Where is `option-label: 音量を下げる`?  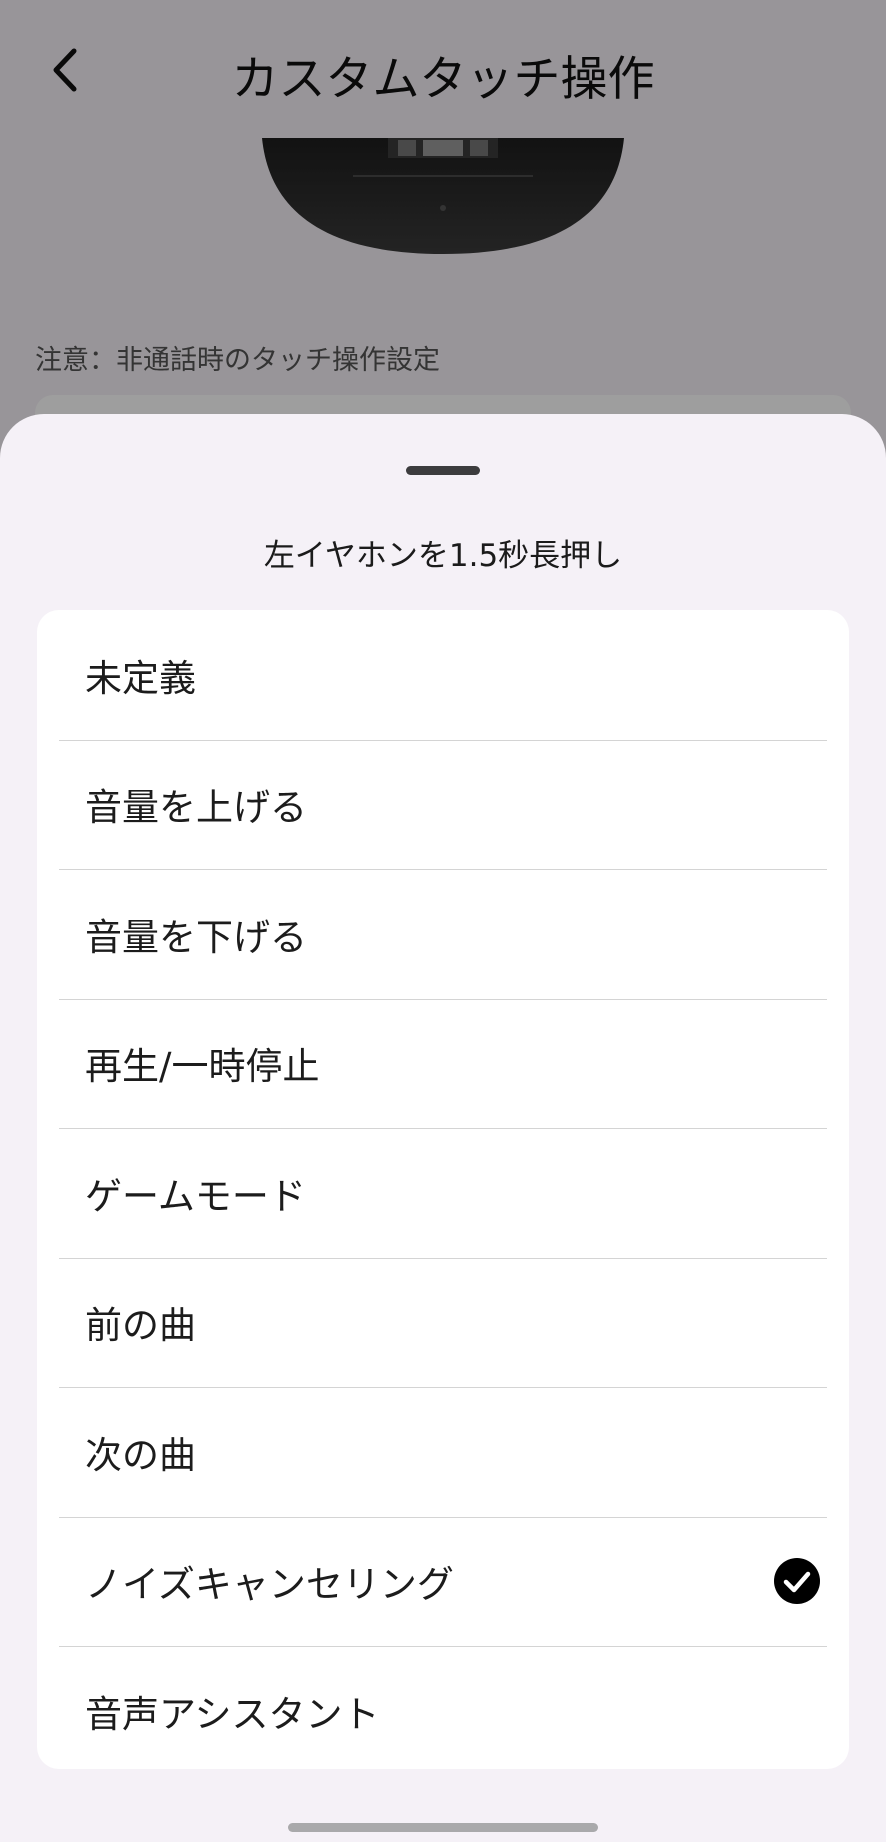 option-label: 音量を下げる is located at coordinates (196, 937).